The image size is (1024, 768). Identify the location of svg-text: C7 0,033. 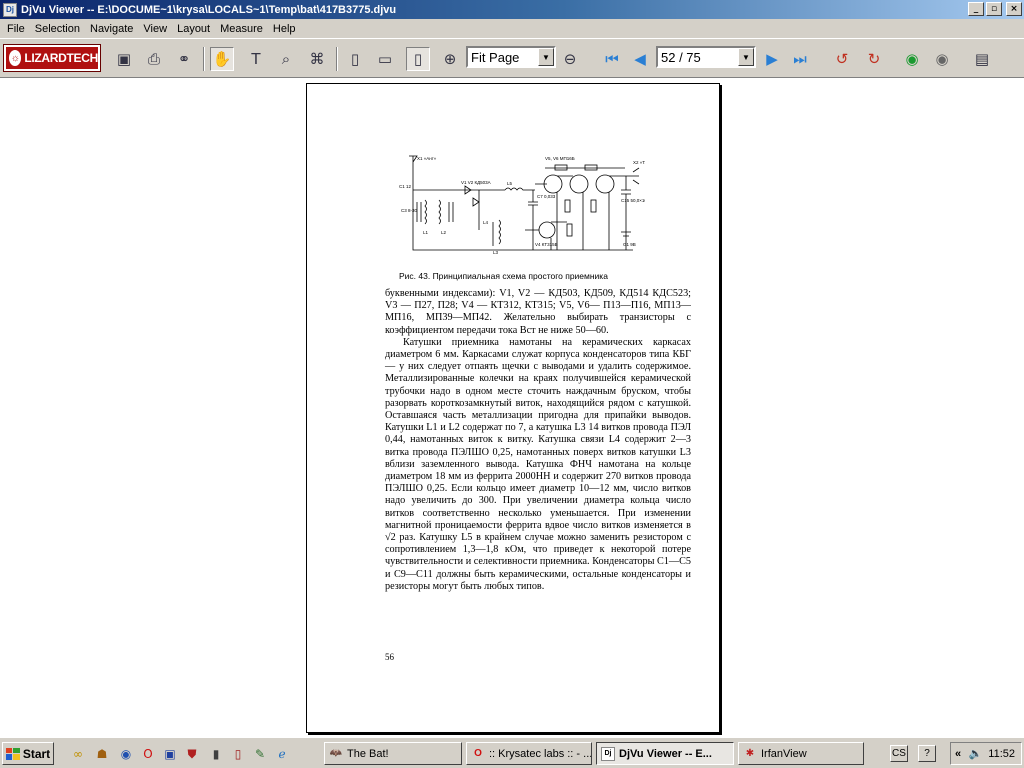
(546, 196).